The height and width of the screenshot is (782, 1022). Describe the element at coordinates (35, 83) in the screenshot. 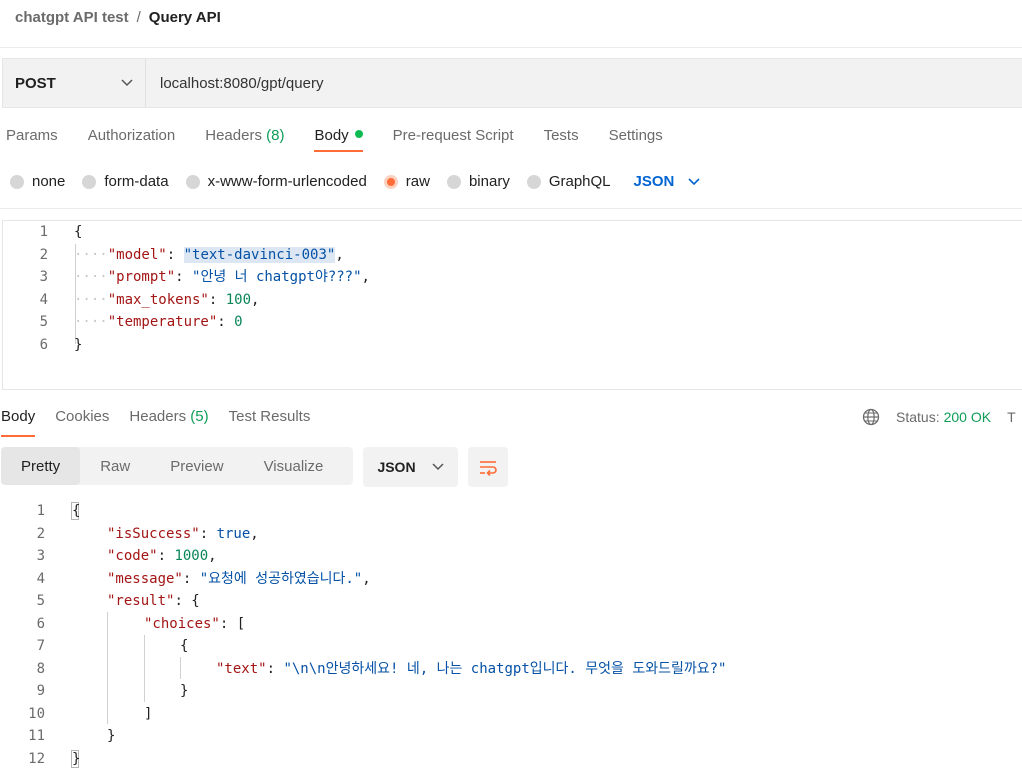

I see `method-label: POST` at that location.